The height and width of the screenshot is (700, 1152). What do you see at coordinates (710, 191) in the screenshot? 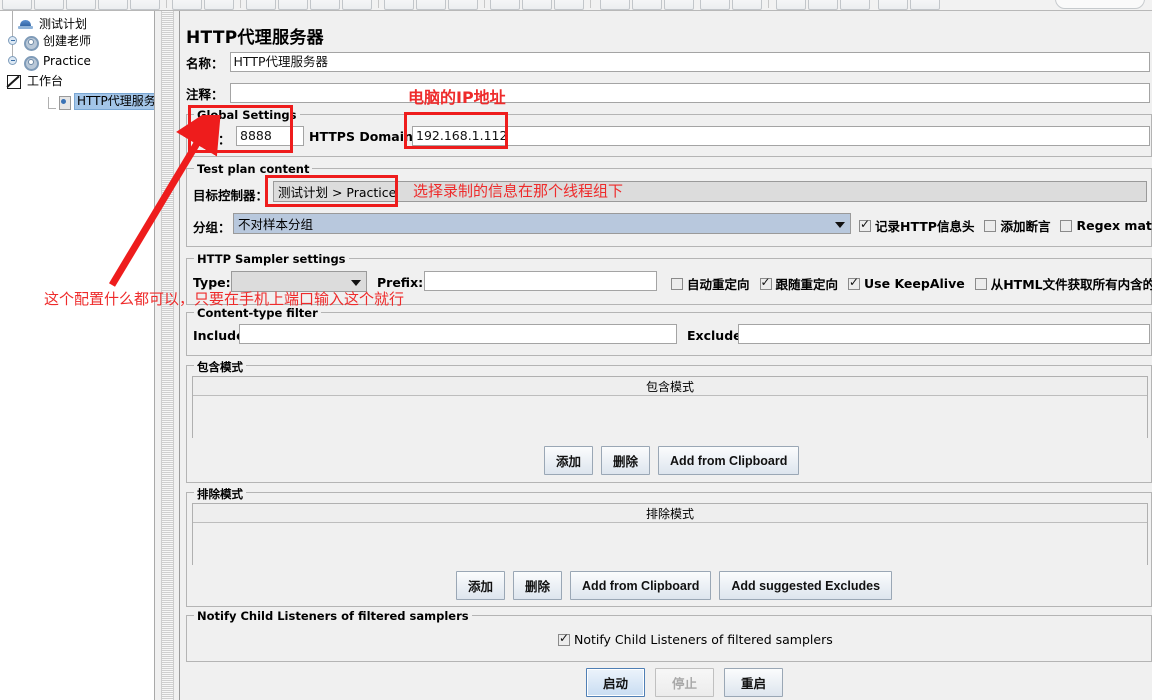
I see `target-controller-combo: 测试计划 > Practice` at bounding box center [710, 191].